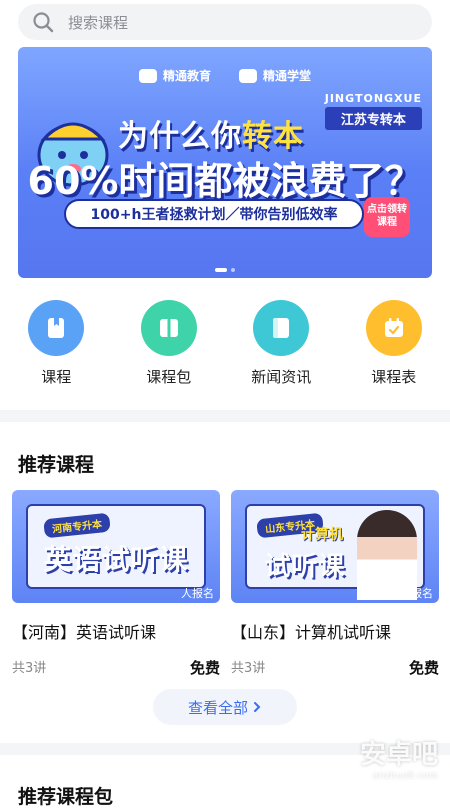 This screenshot has width=450, height=809. Describe the element at coordinates (56, 376) in the screenshot. I see `quick-nav-label: 课程` at that location.